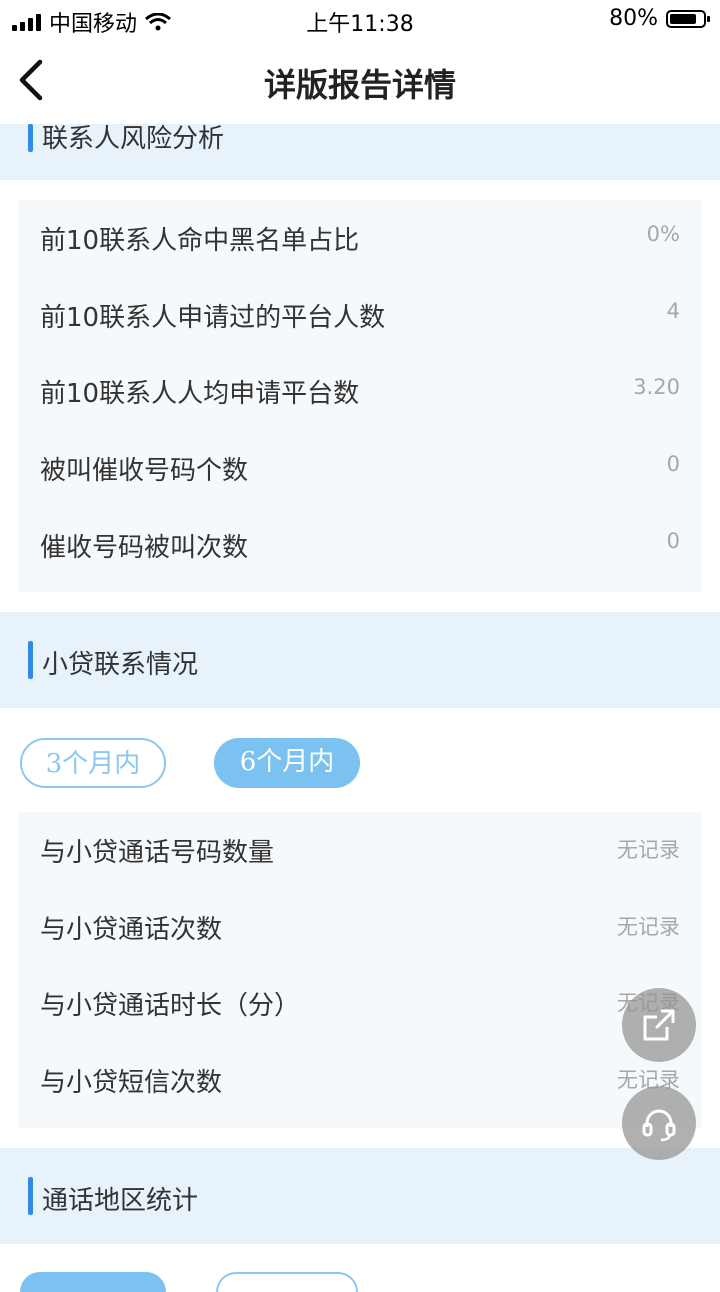 The image size is (720, 1292). Describe the element at coordinates (659, 1125) in the screenshot. I see `headset-icon` at that location.